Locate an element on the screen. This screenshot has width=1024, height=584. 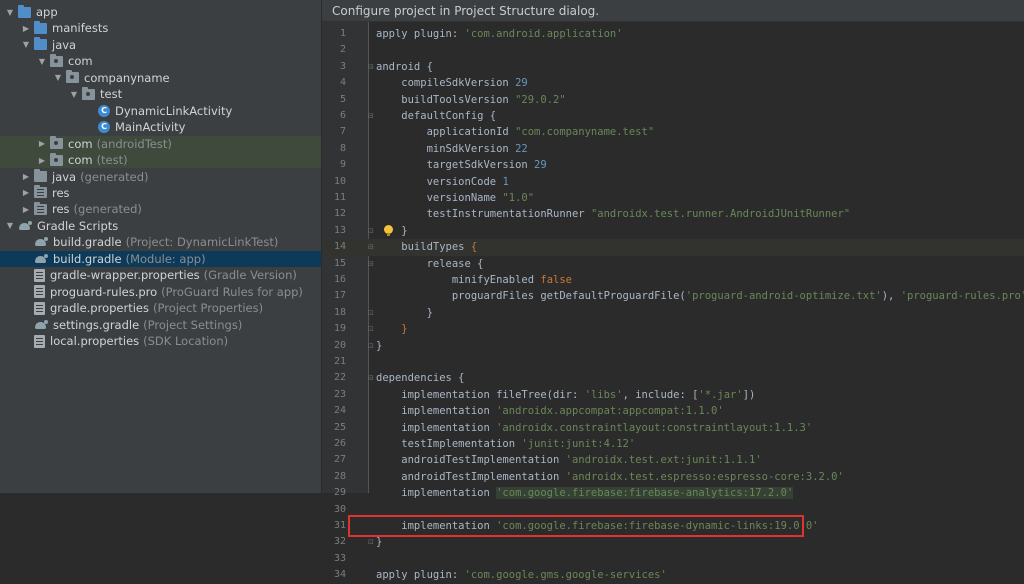
tree-item-label: com is located at coordinates (80, 61).